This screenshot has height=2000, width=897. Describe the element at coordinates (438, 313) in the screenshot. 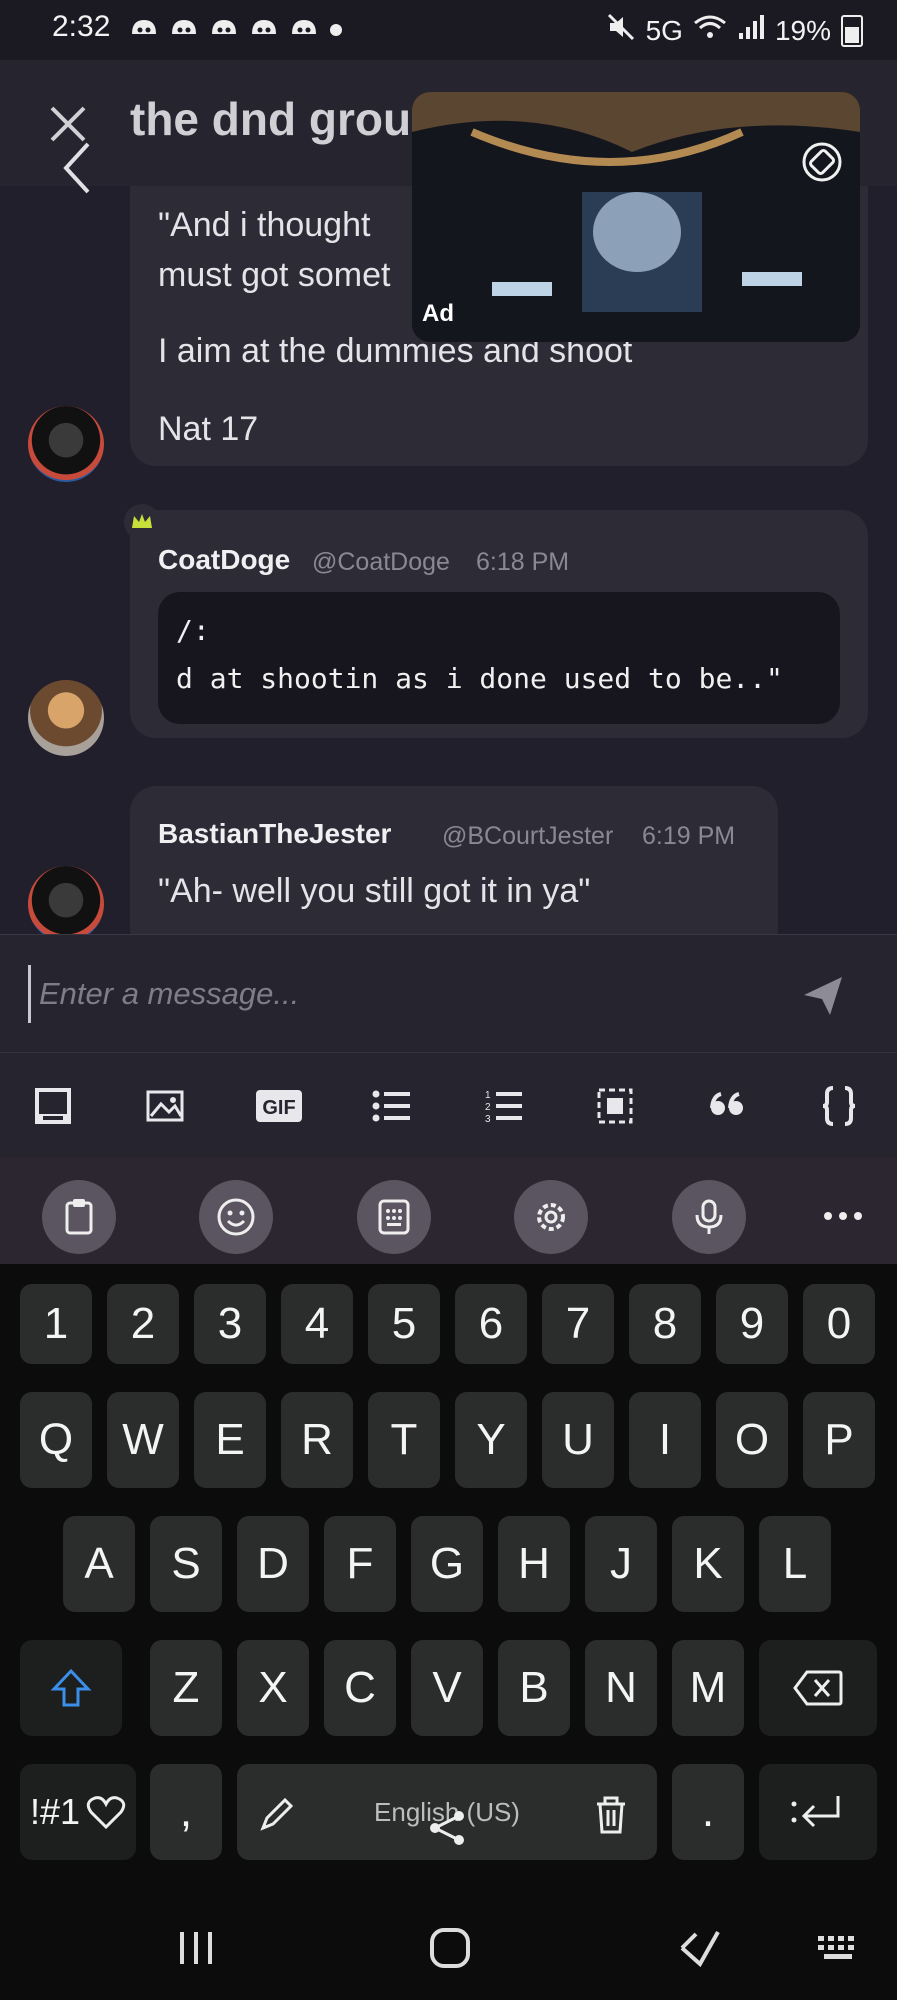

I see `ad-label: Ad` at that location.